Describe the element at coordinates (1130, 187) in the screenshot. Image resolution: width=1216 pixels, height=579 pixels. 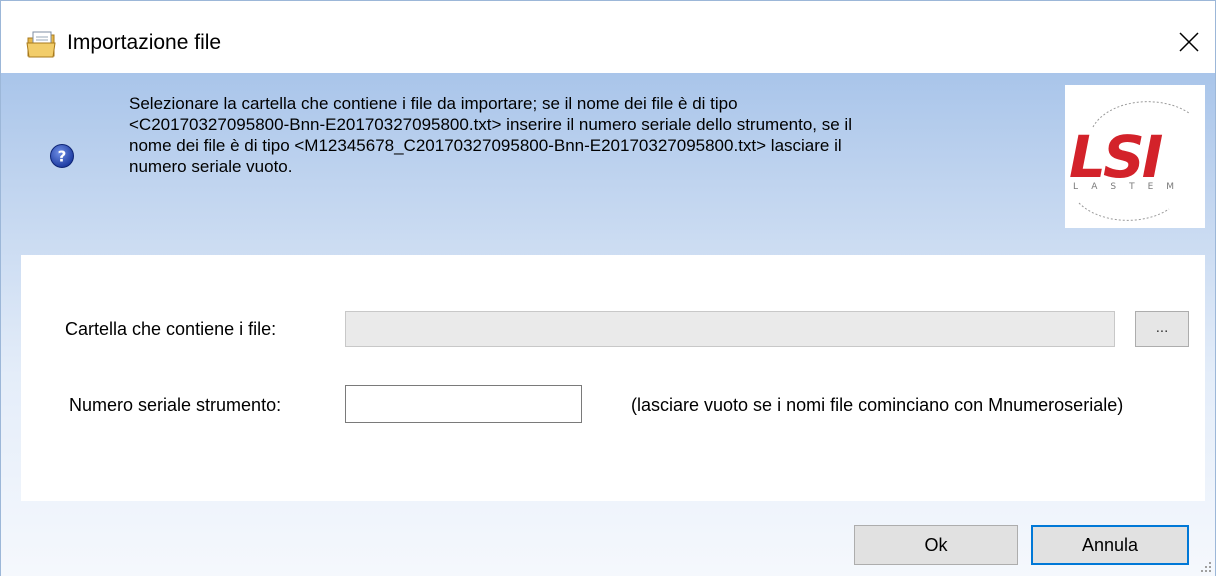
I see `svg-text: LASTEM` at that location.